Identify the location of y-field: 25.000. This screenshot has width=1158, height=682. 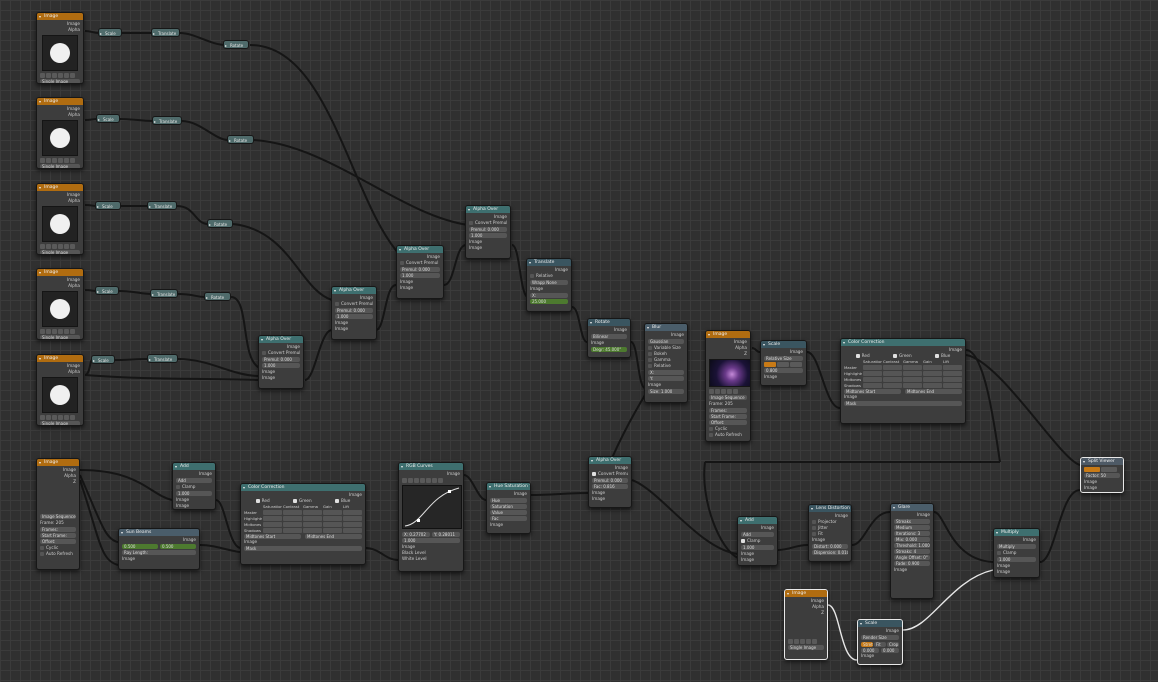
(549, 301).